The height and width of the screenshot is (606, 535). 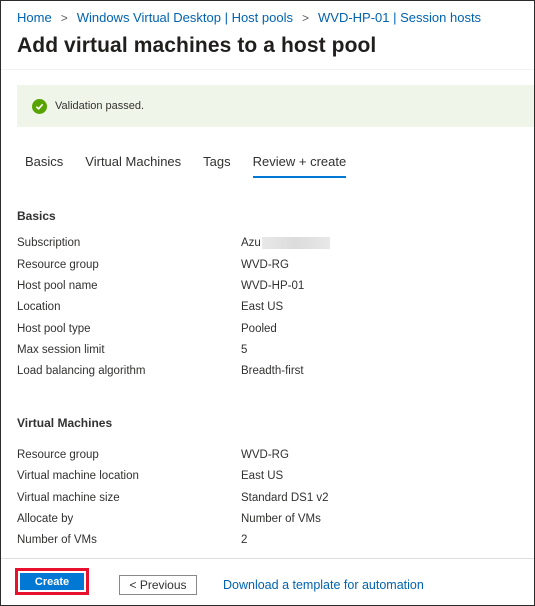 I want to click on create-button-highlight: Create, so click(x=52, y=581).